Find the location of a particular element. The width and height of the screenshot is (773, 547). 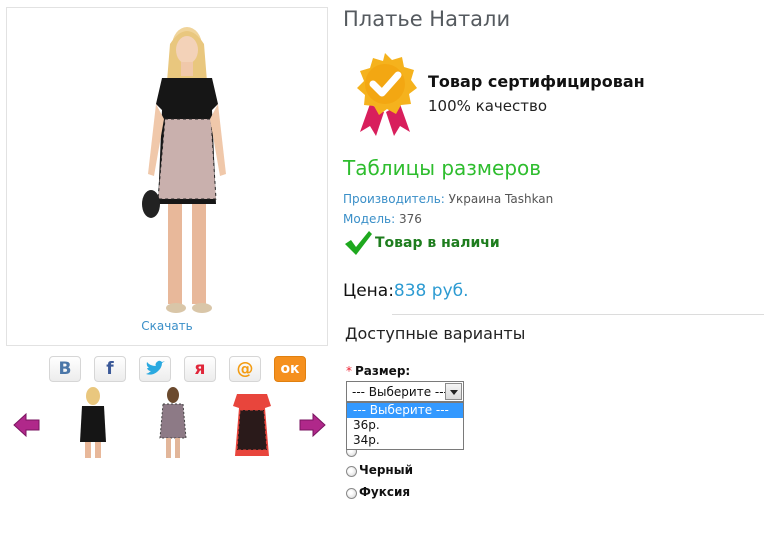

dress-photo is located at coordinates (184, 170).